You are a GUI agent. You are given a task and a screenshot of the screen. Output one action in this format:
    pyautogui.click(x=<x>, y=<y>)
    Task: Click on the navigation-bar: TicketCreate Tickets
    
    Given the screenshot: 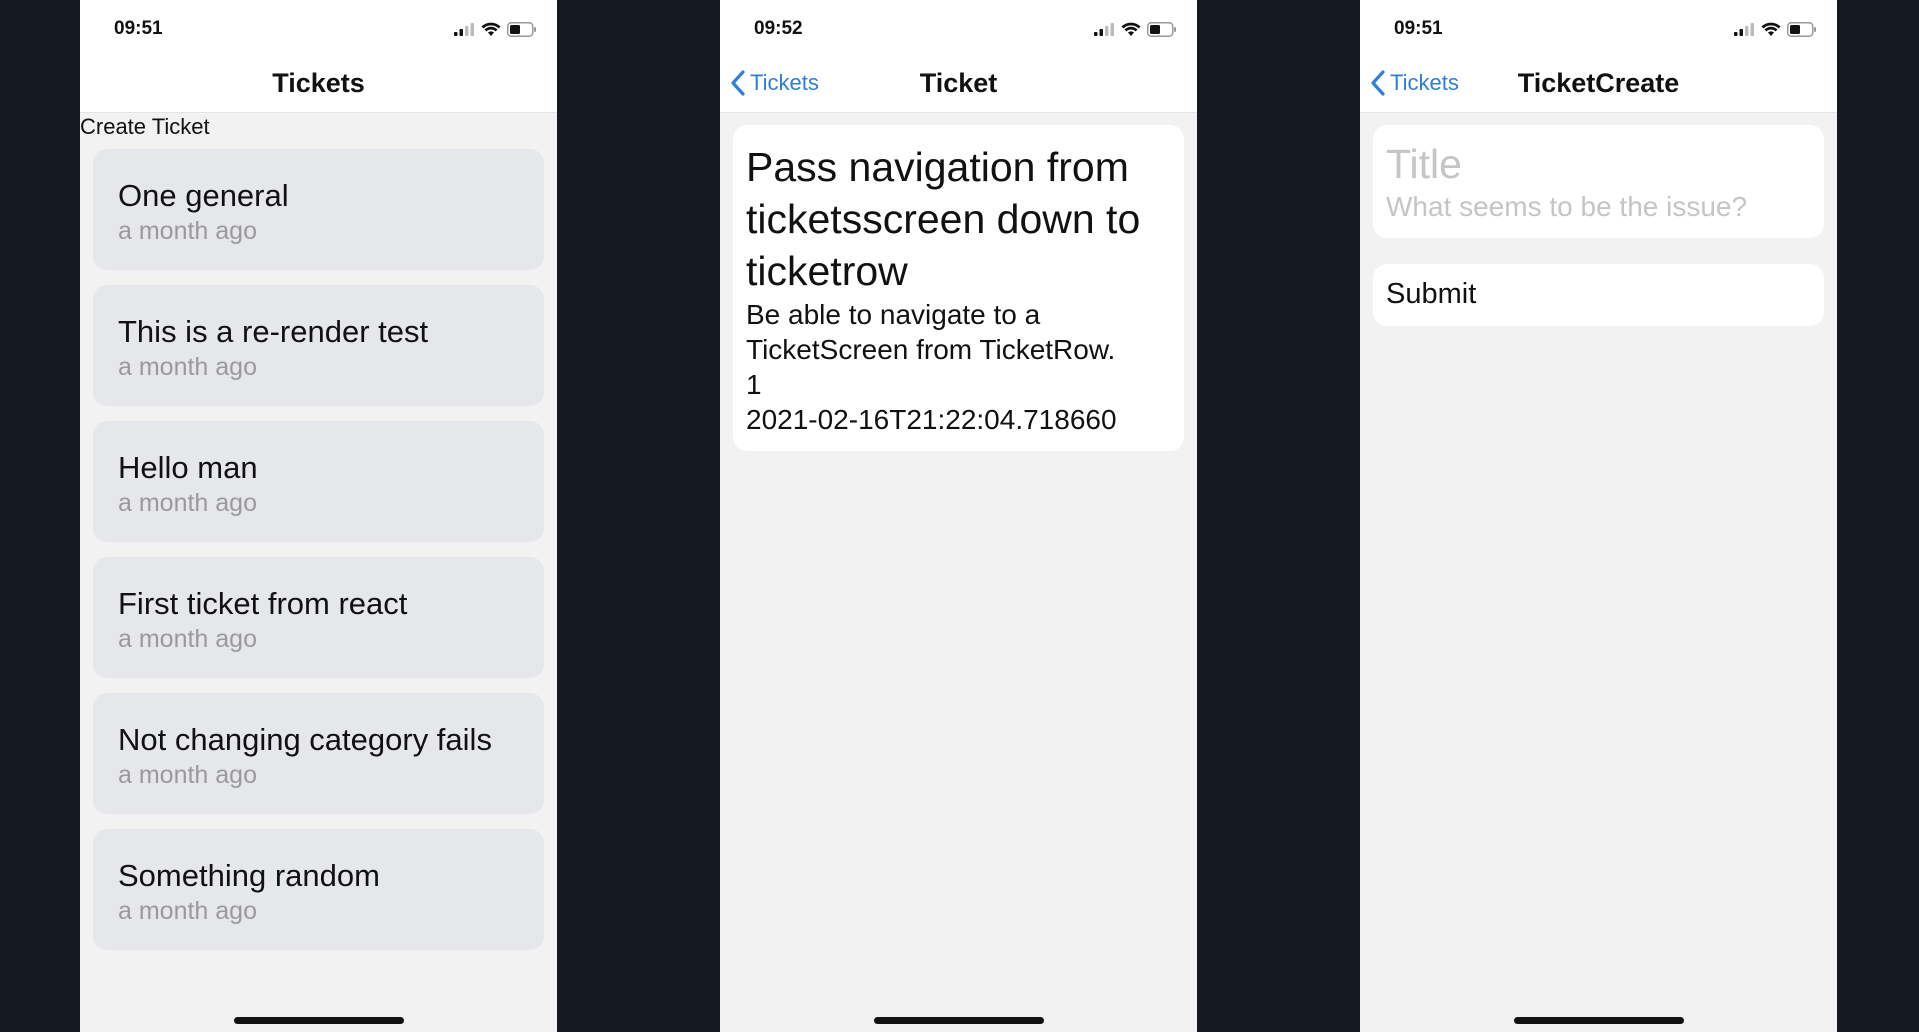 What is the action you would take?
    pyautogui.click(x=1598, y=85)
    